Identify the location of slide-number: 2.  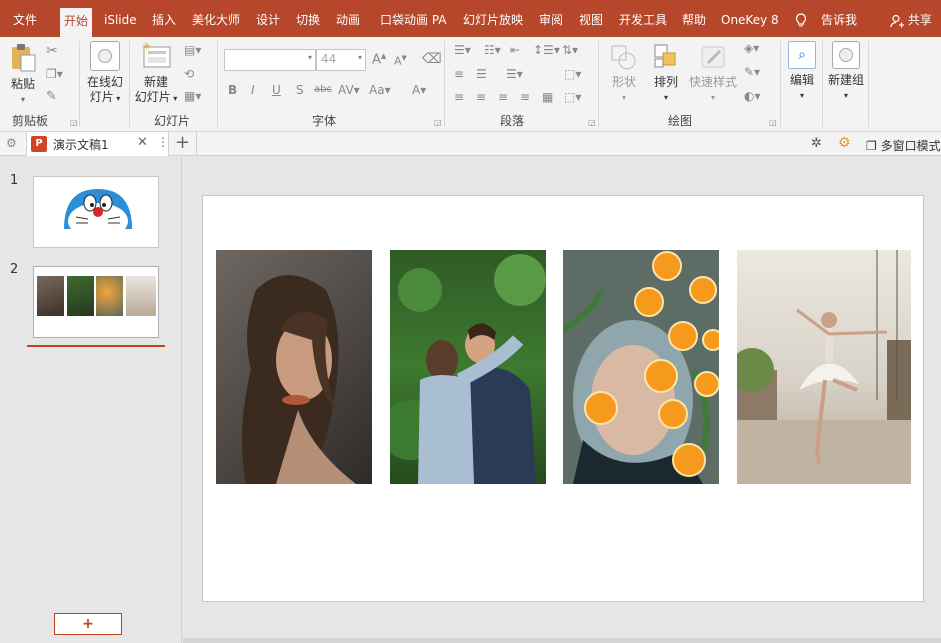
(14, 269).